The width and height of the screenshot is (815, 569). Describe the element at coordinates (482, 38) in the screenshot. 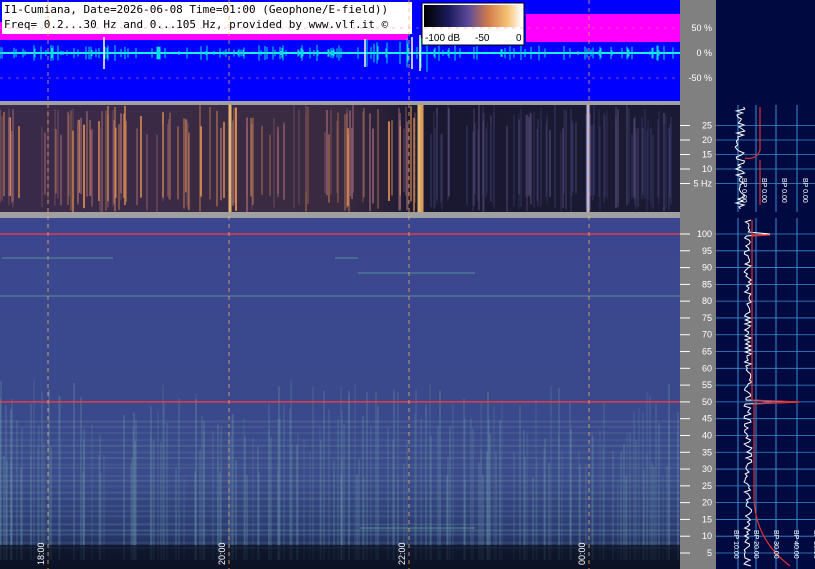

I see `colorbar-mid-label: -50` at that location.